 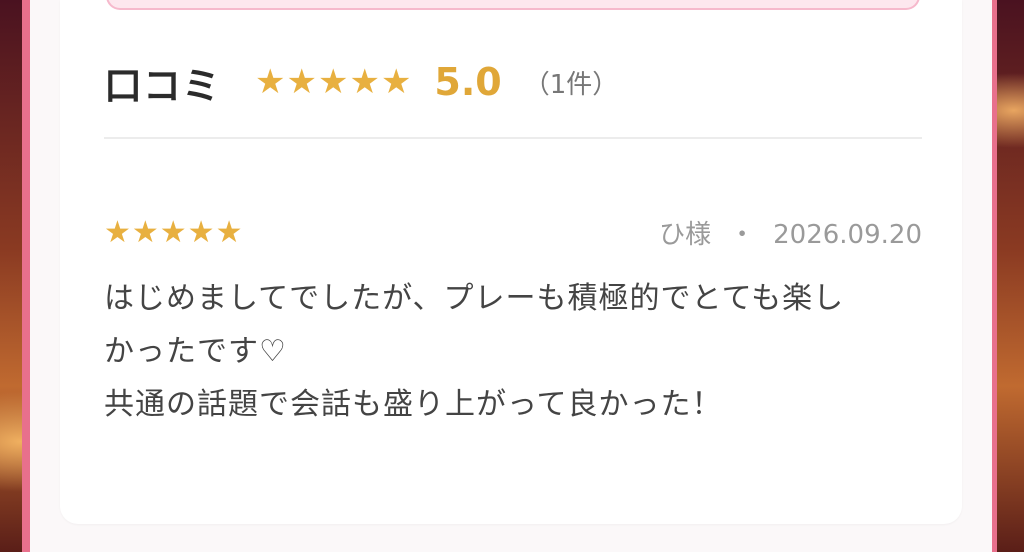 I want to click on review-stars-icon: ★★★★★, so click(x=174, y=232).